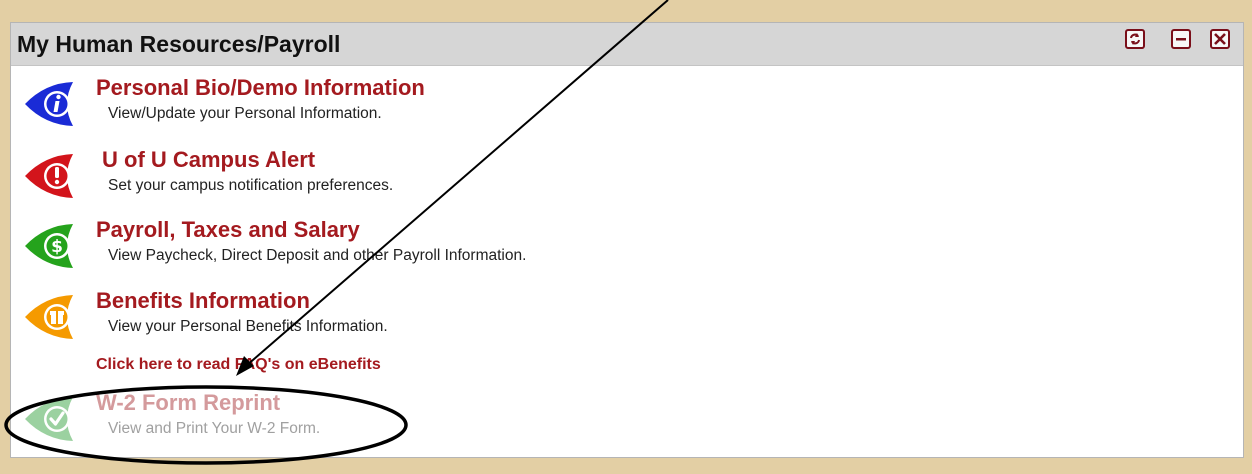 The image size is (1252, 474). I want to click on refresh-icon, so click(1135, 39).